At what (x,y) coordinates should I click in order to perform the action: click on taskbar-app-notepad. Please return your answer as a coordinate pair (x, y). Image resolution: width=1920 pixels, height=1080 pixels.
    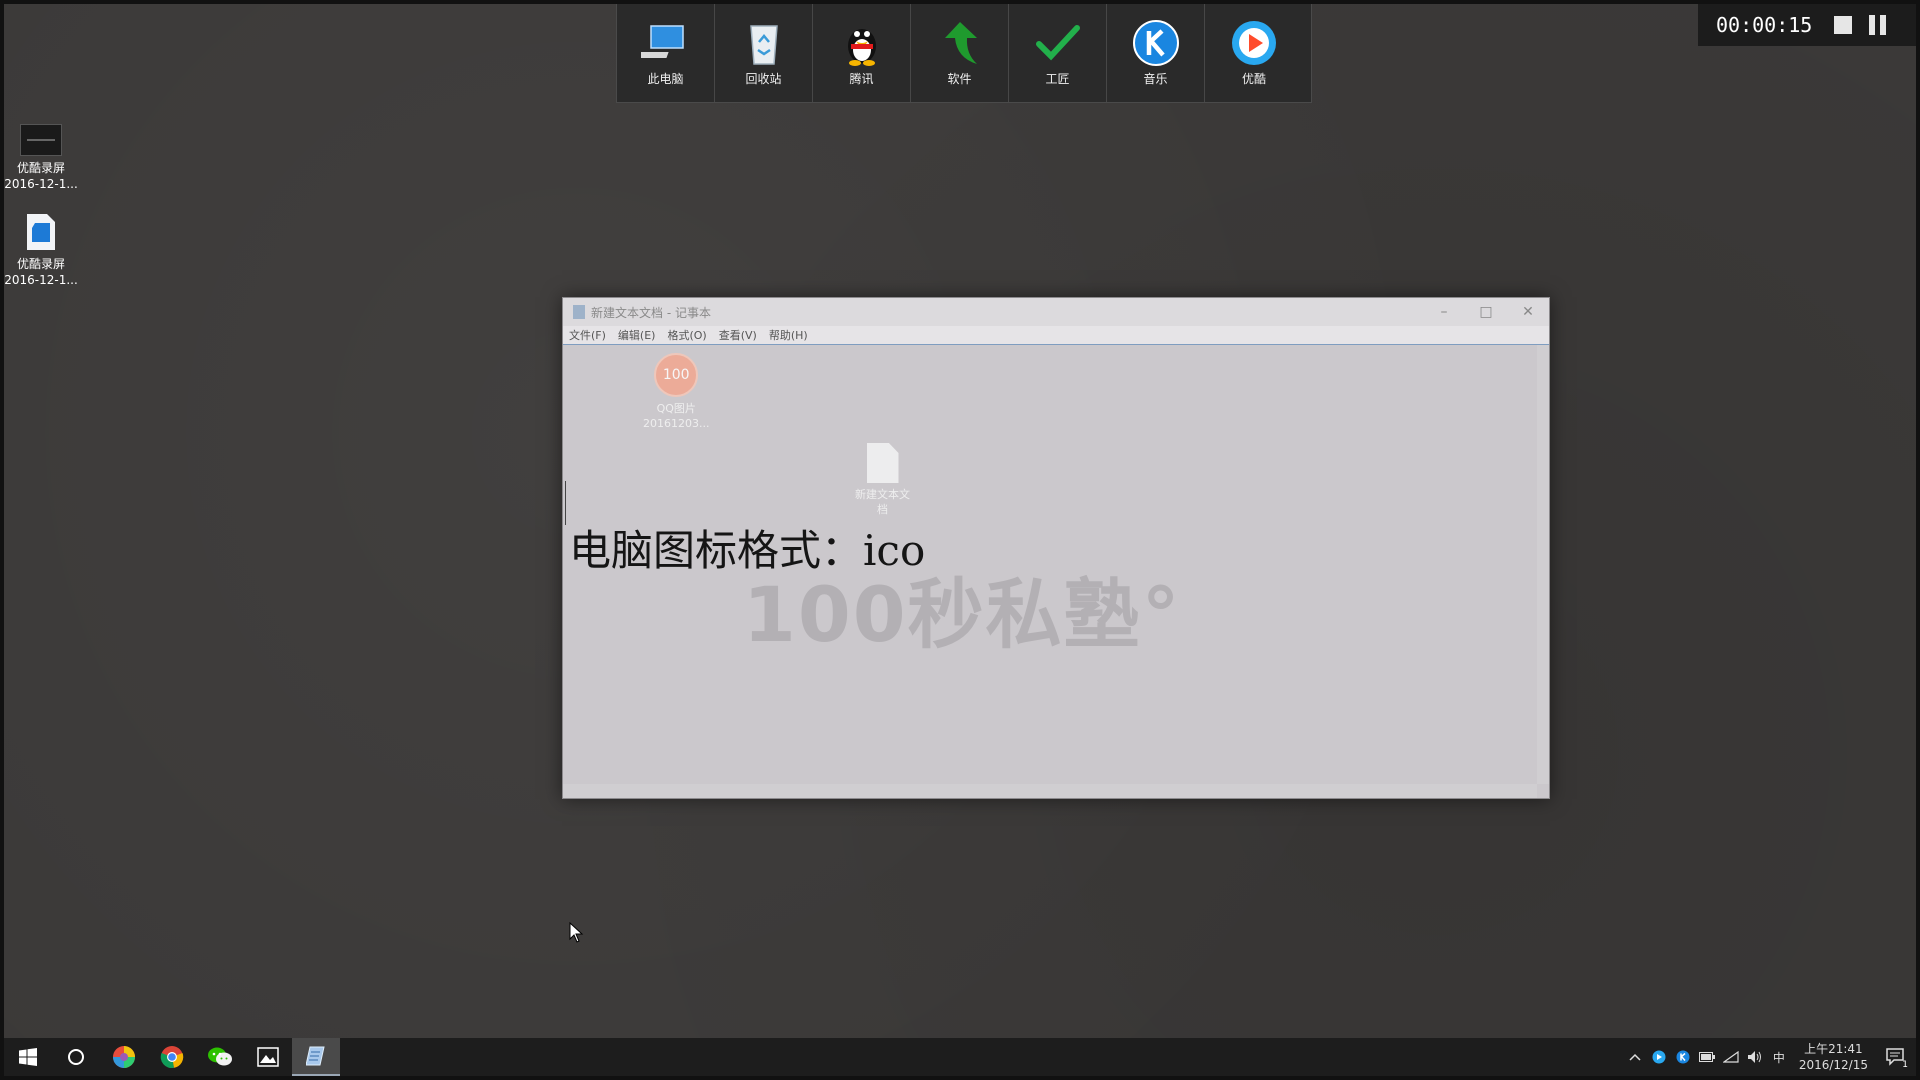
    Looking at the image, I should click on (316, 1057).